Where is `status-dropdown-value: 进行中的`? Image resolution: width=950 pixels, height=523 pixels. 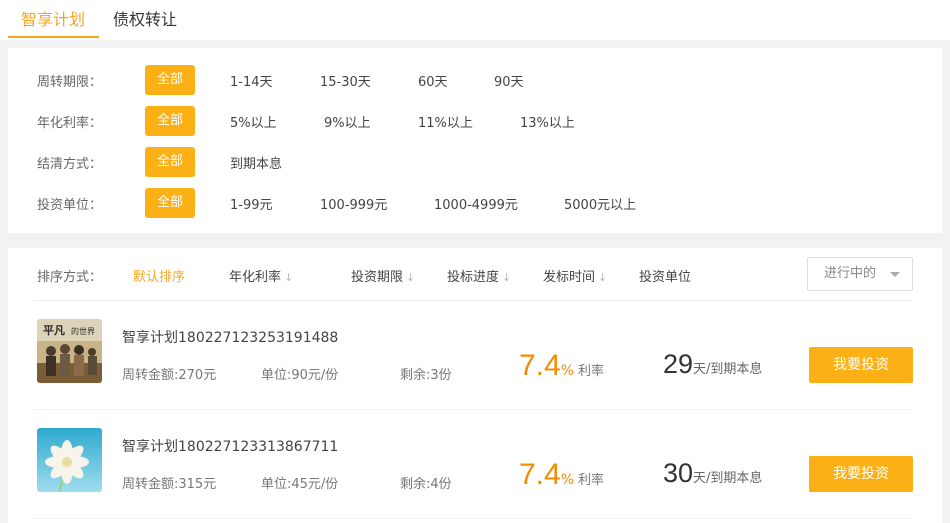
status-dropdown-value: 进行中的 is located at coordinates (850, 273).